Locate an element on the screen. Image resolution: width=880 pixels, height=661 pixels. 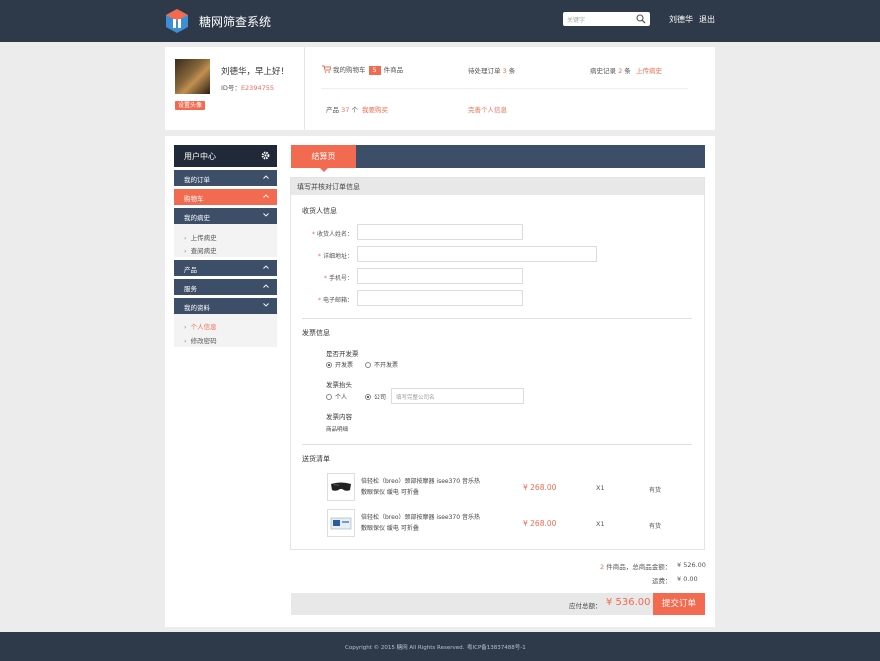
sidebar-item-products: 产品 is located at coordinates (225, 268).